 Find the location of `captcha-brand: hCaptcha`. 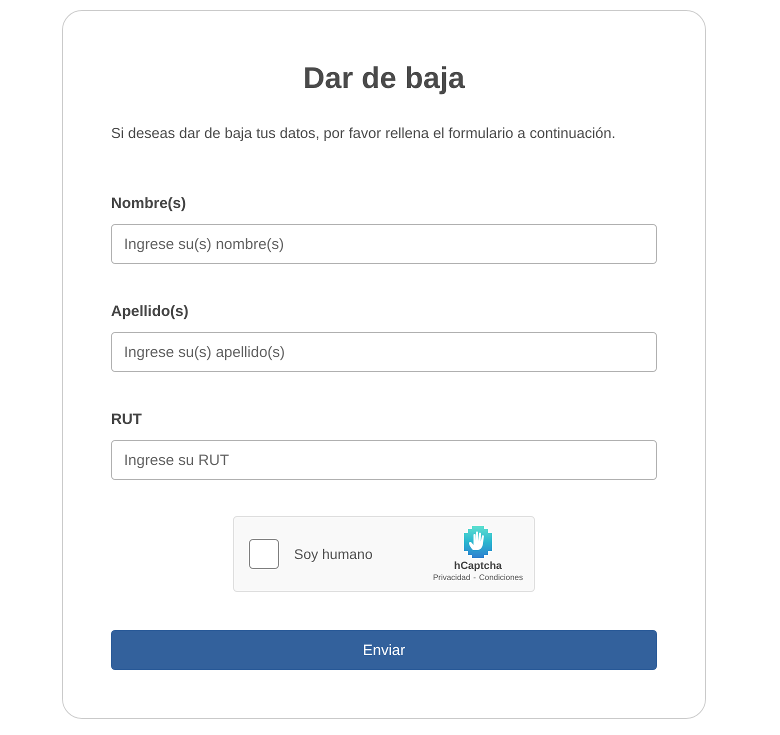

captcha-brand: hCaptcha is located at coordinates (478, 566).